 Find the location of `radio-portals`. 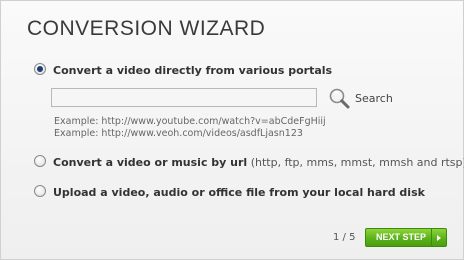

radio-portals is located at coordinates (40, 69).